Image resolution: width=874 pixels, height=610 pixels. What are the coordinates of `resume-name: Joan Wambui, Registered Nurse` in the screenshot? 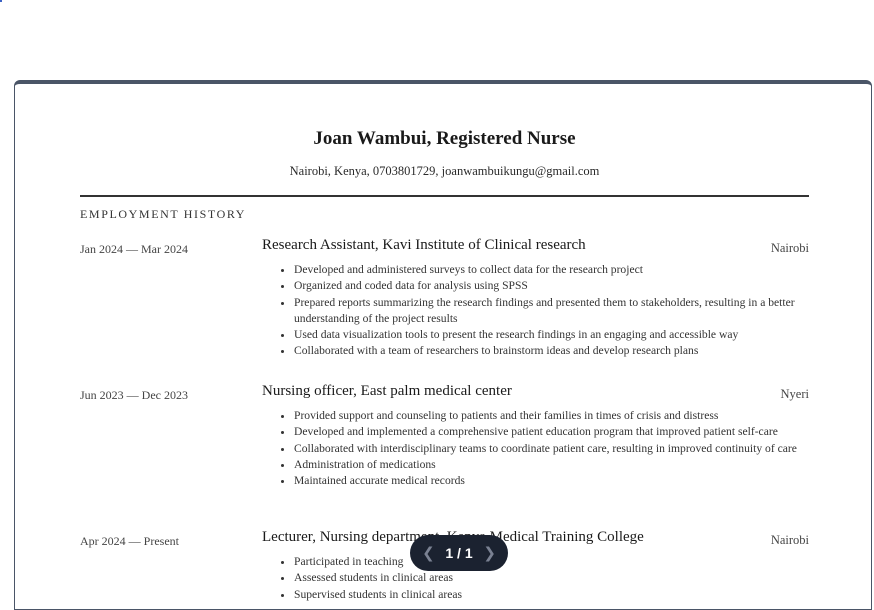 It's located at (444, 138).